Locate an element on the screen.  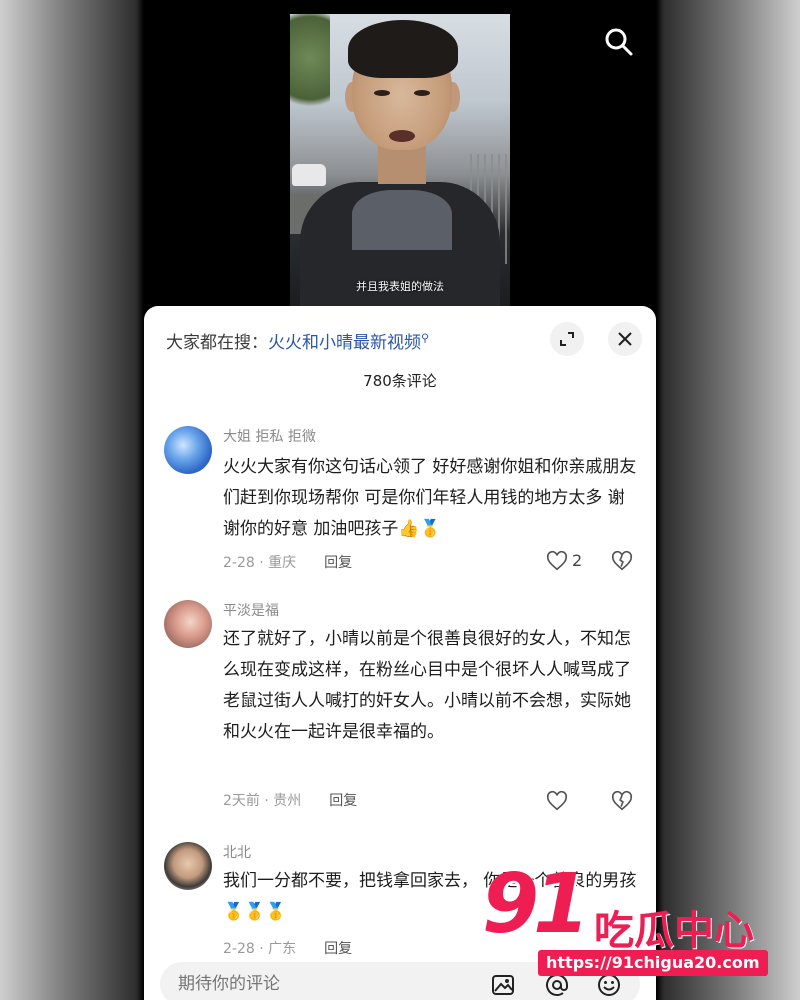
watermark-number: 91 is located at coordinates (536, 904).